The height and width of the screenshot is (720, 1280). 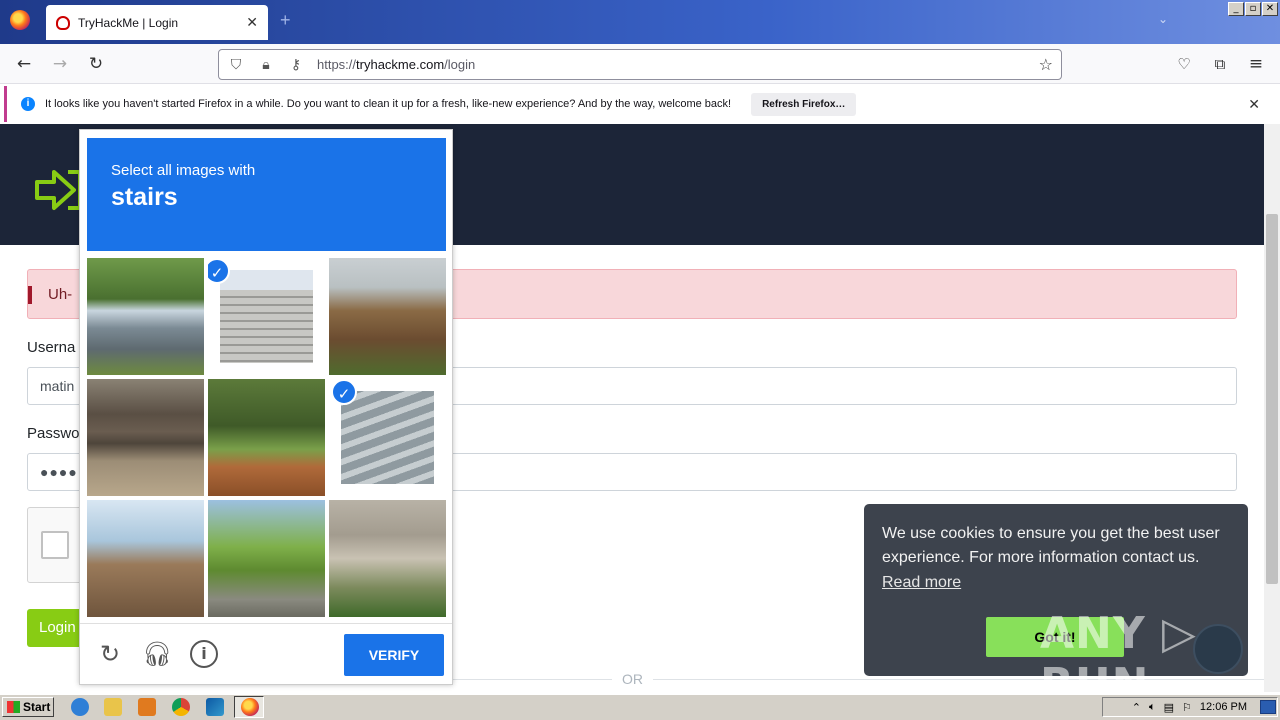 What do you see at coordinates (183, 170) in the screenshot?
I see `captcha-instruction: Select all images with` at bounding box center [183, 170].